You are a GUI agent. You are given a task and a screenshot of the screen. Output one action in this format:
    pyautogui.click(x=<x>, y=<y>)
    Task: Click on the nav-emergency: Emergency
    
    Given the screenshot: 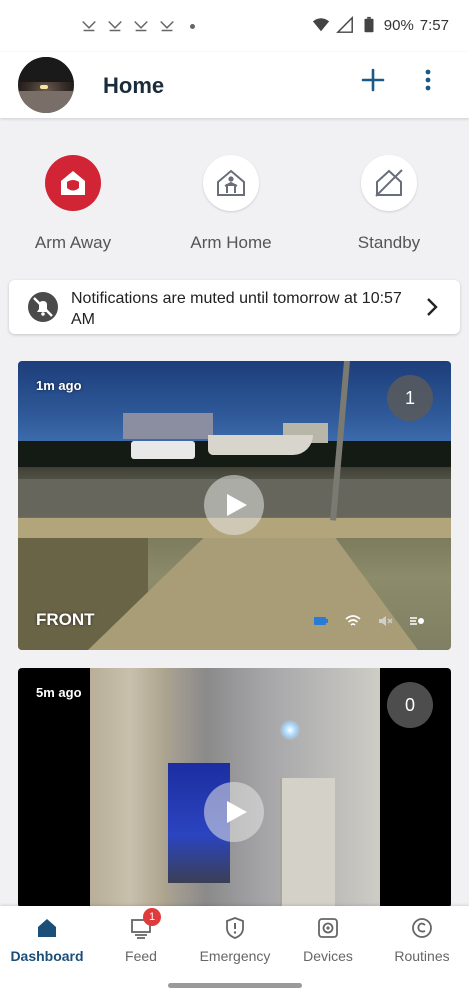 What is the action you would take?
    pyautogui.click(x=235, y=940)
    